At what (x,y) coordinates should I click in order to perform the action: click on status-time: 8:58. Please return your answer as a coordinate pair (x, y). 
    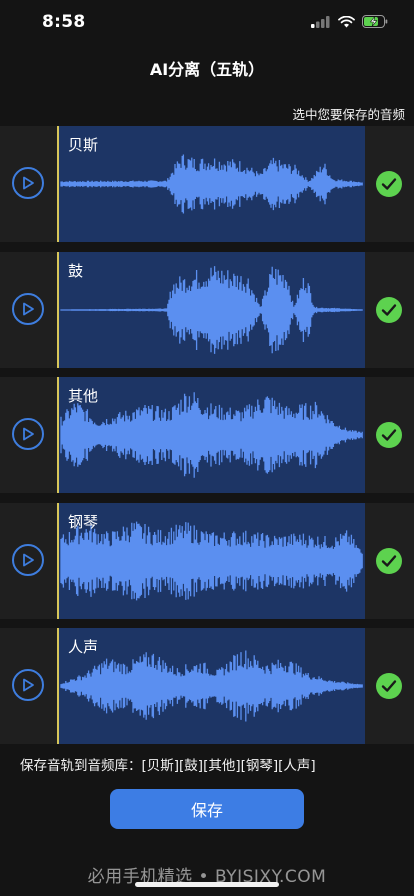
    Looking at the image, I should click on (64, 22).